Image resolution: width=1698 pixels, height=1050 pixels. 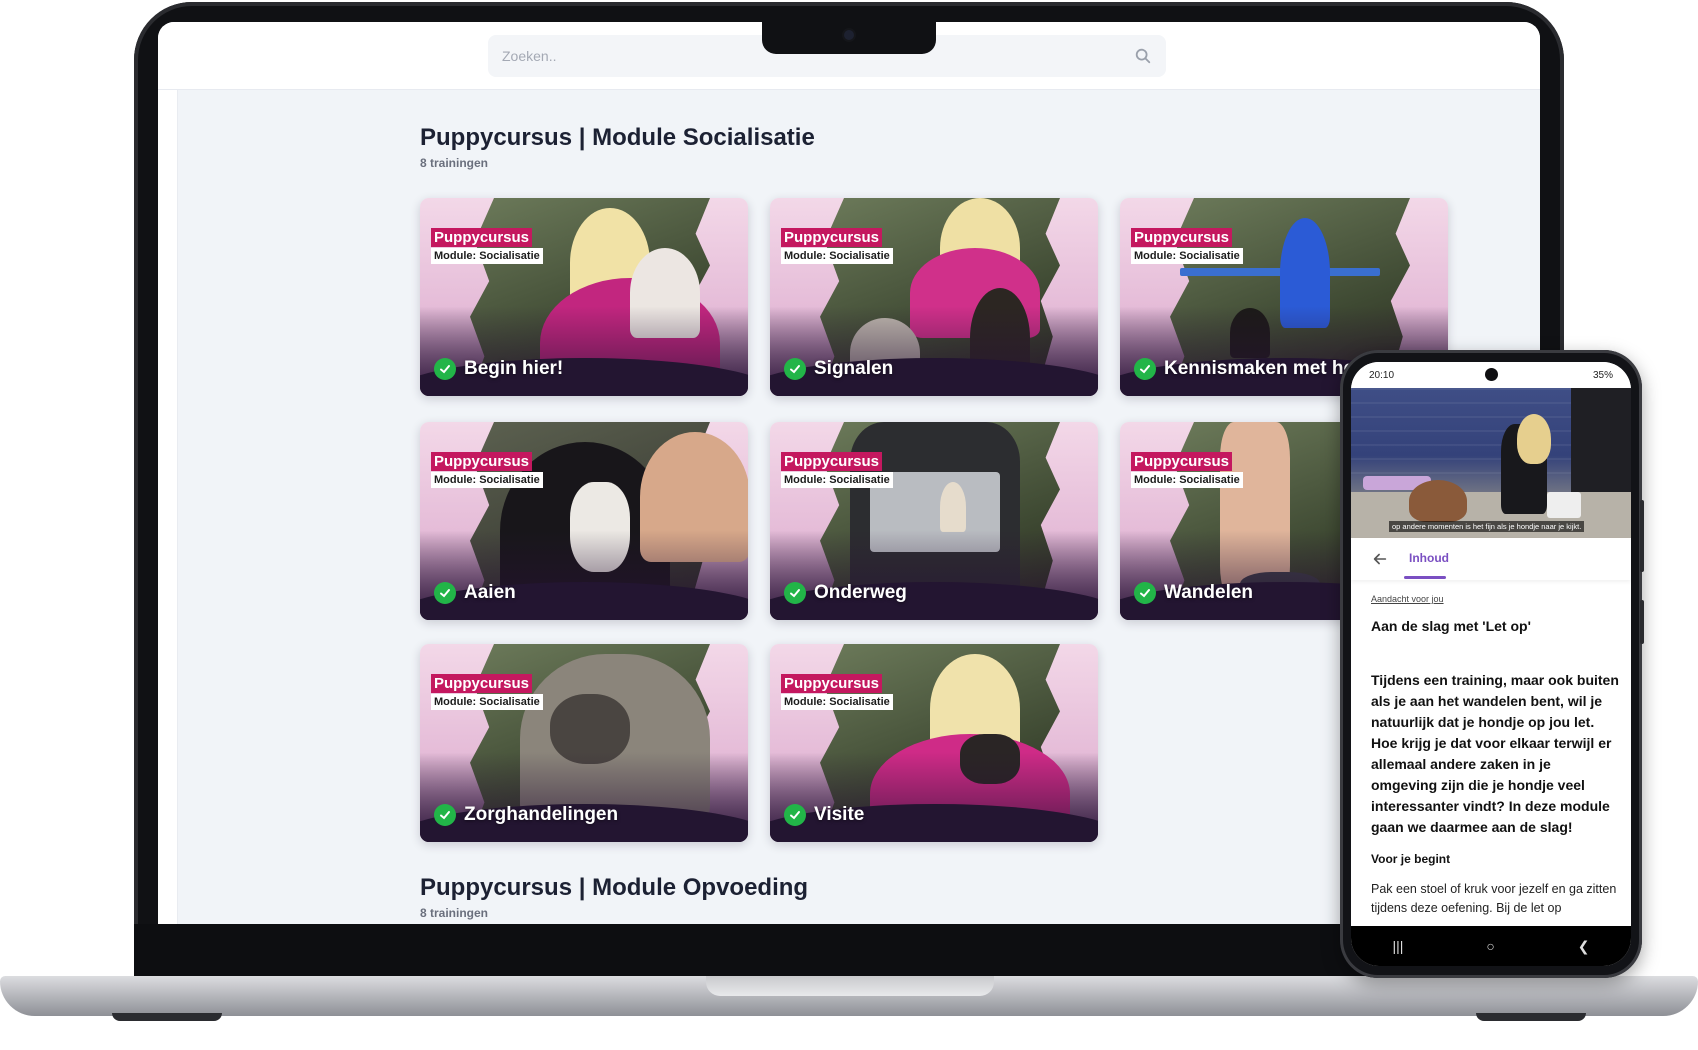 I want to click on android-nav-bar: ||| ○ ❮, so click(x=1491, y=946).